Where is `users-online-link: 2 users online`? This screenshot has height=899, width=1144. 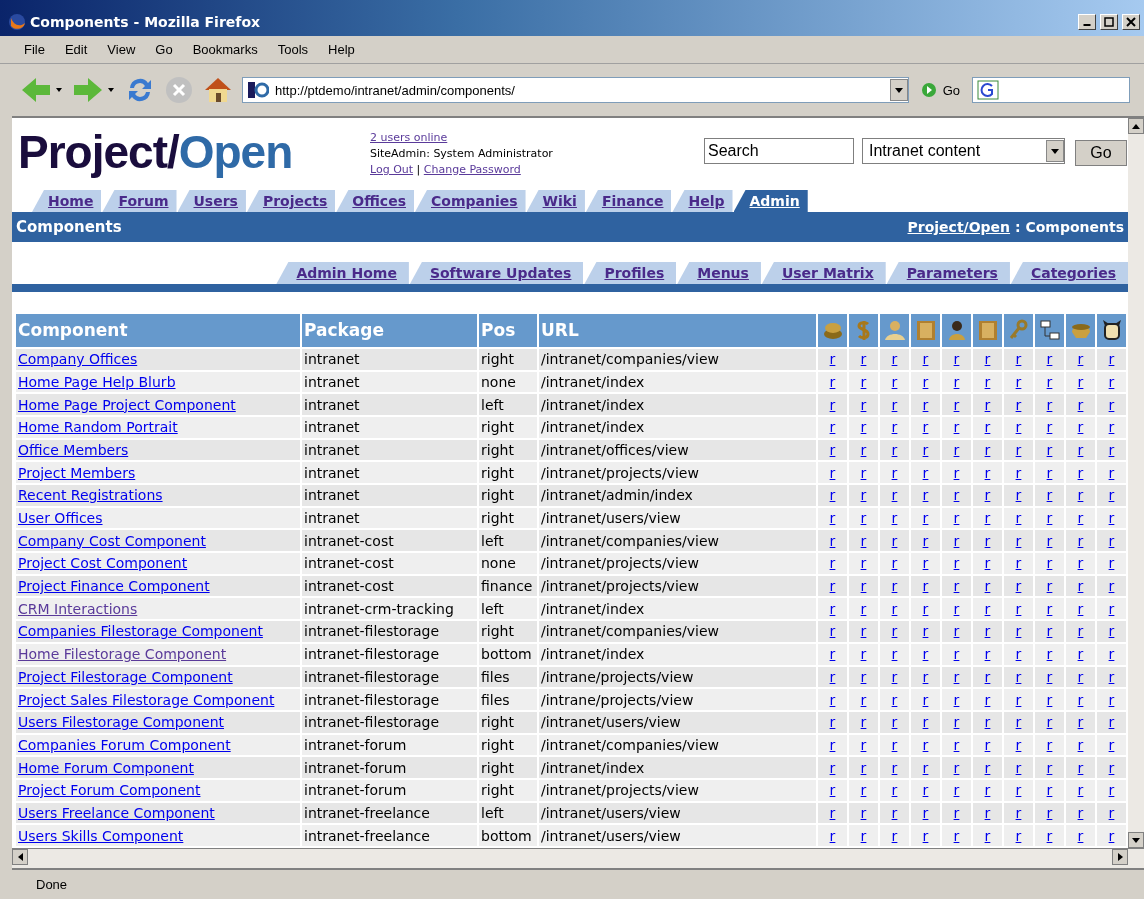 users-online-link: 2 users online is located at coordinates (409, 137).